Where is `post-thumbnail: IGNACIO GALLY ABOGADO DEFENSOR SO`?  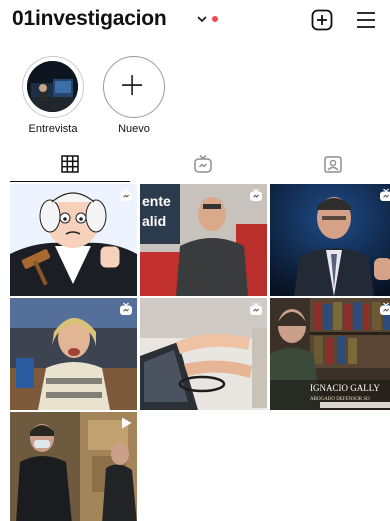
post-thumbnail: IGNACIO GALLY ABOGADO DEFENSOR SO is located at coordinates (330, 354).